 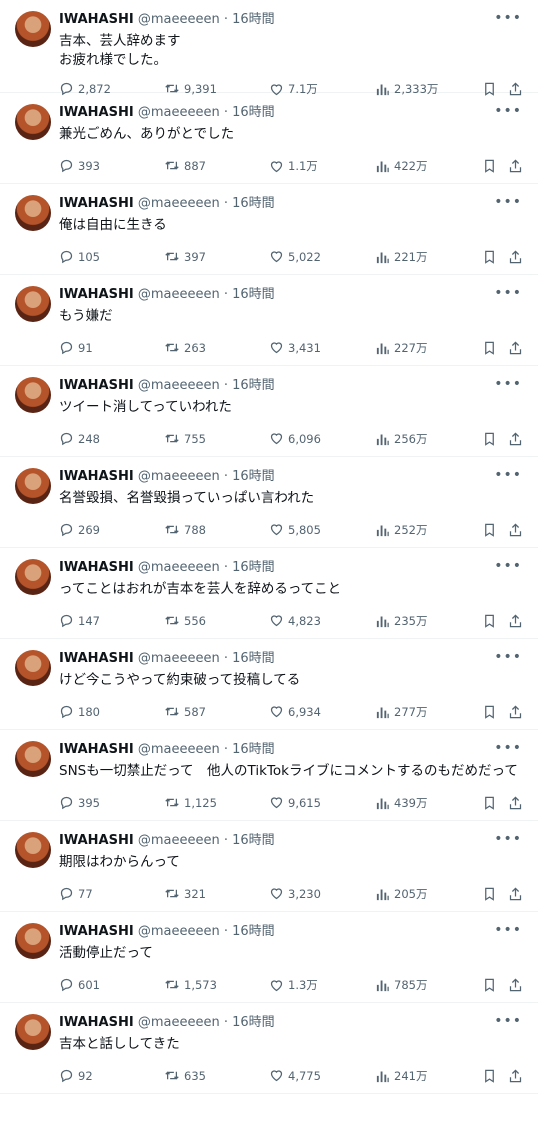 What do you see at coordinates (295, 802) in the screenshot?
I see `like-button: 9,615` at bounding box center [295, 802].